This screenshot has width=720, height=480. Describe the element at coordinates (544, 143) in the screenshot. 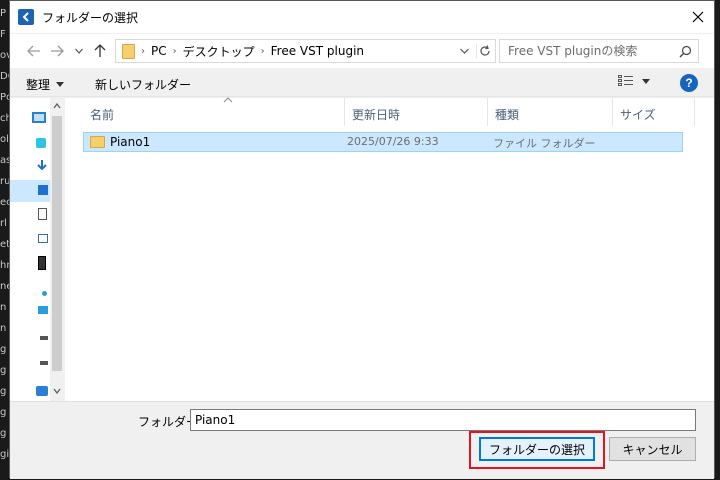

I see `file-type: ファイル フォルダー` at that location.